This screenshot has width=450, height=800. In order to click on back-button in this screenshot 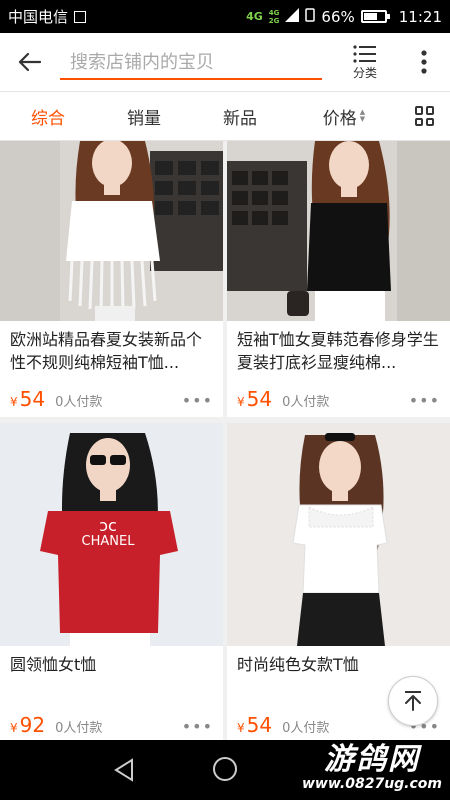, I will do `click(30, 62)`.